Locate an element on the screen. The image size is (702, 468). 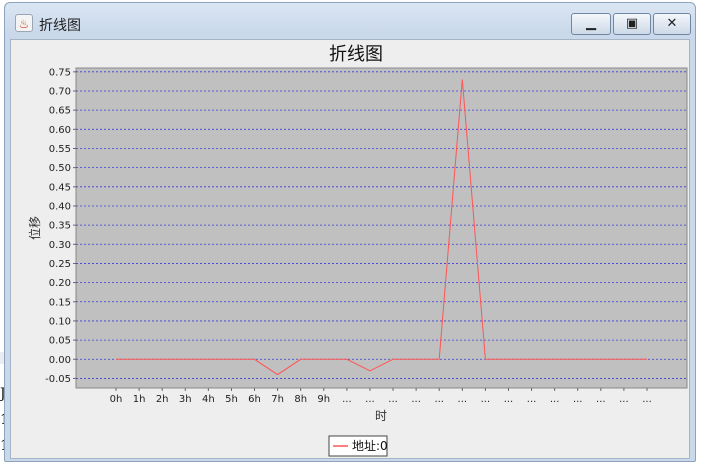
x-tick-label: 4h is located at coordinates (208, 399).